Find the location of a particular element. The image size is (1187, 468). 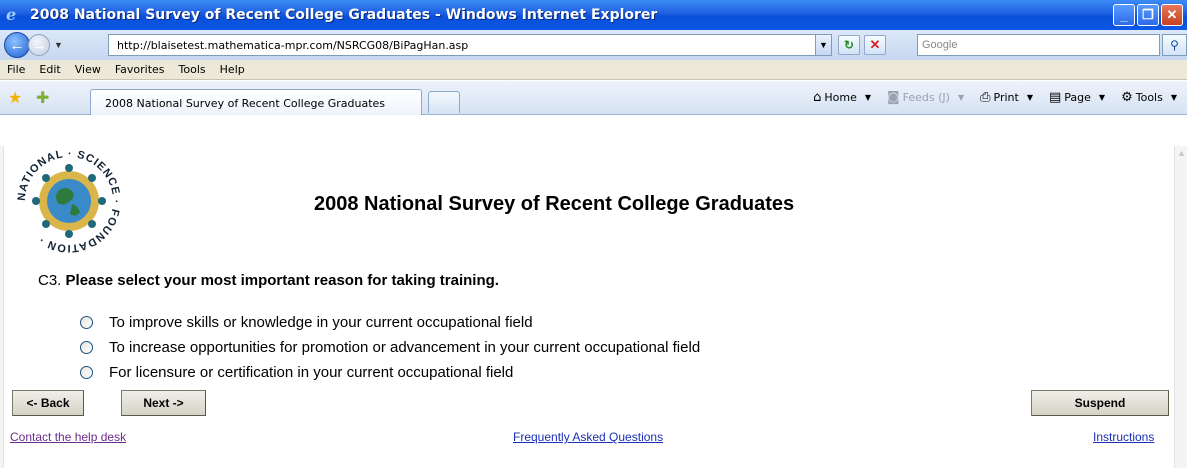

restore-icon: ❐ is located at coordinates (1148, 15).